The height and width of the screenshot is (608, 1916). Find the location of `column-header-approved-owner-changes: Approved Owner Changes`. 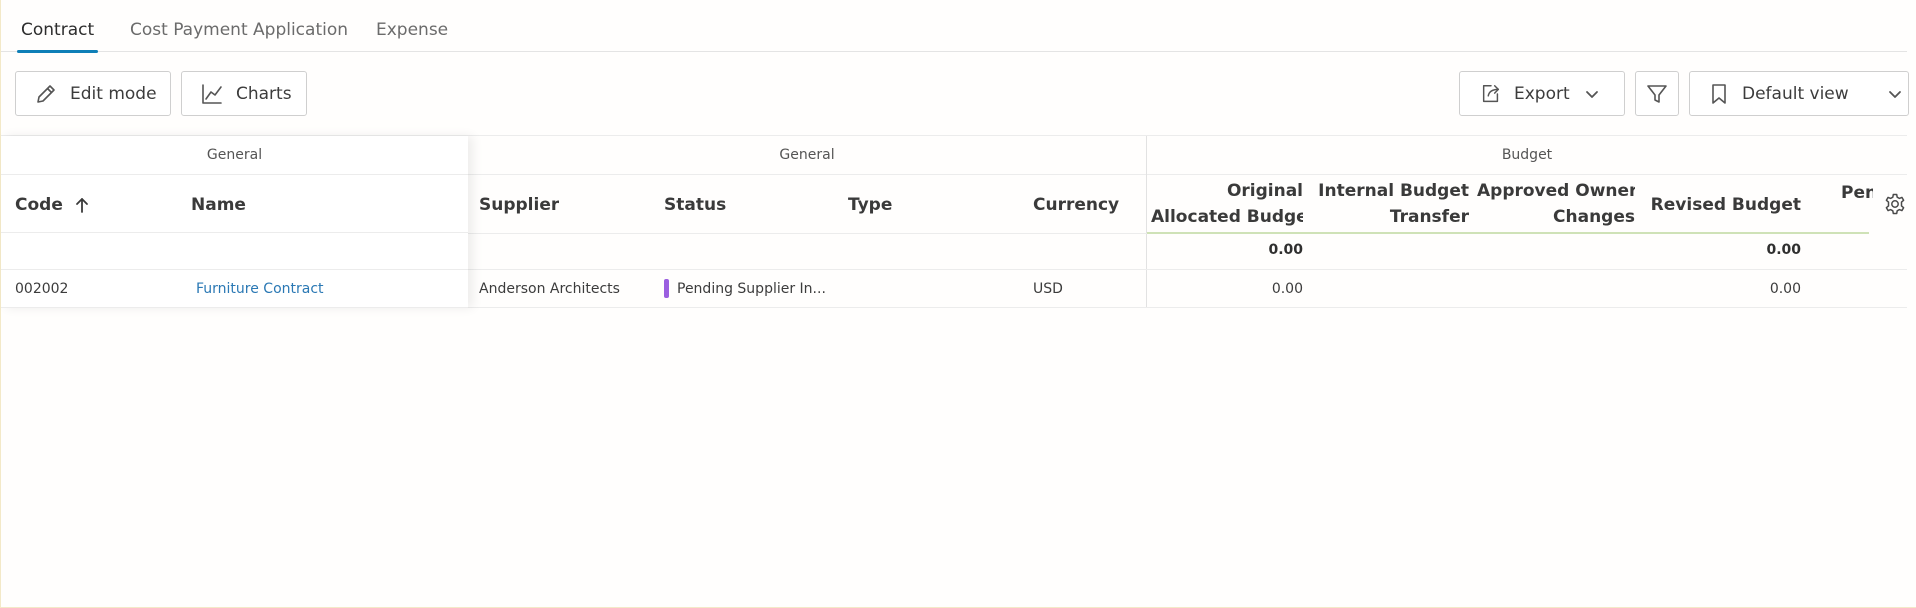

column-header-approved-owner-changes: Approved Owner Changes is located at coordinates (1556, 204).